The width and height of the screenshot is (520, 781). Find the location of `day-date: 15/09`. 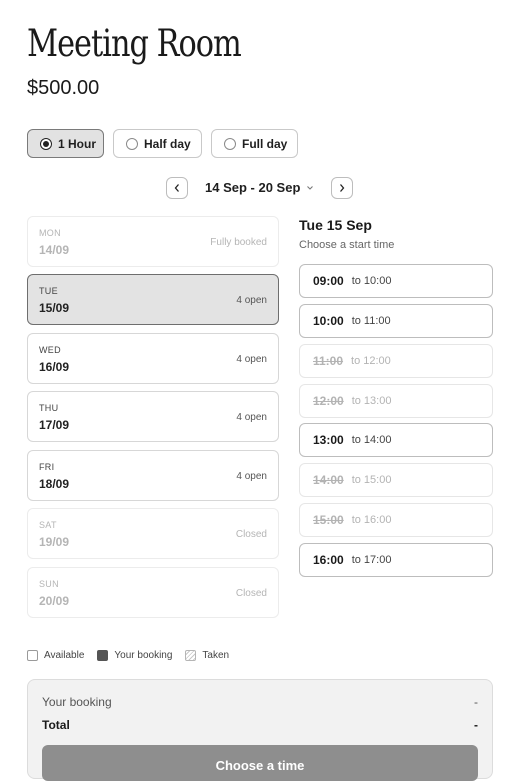

day-date: 15/09 is located at coordinates (54, 308).